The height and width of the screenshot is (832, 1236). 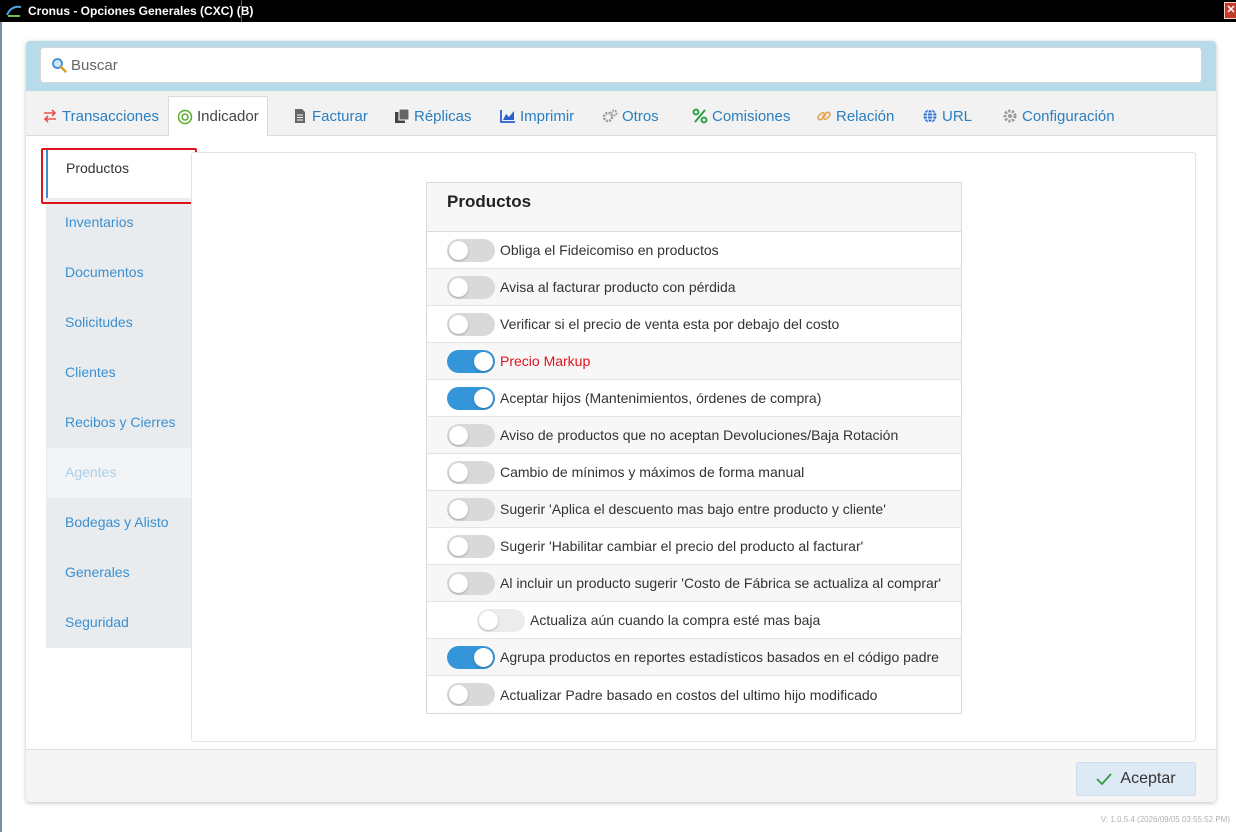 I want to click on accept-button: Aceptar, so click(x=1136, y=779).